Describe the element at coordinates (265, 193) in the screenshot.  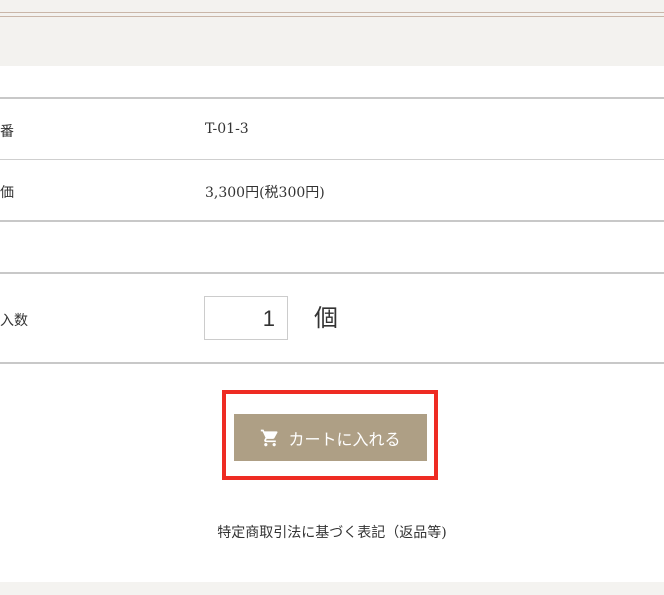
I see `price-value: 3,300円(税300円)` at that location.